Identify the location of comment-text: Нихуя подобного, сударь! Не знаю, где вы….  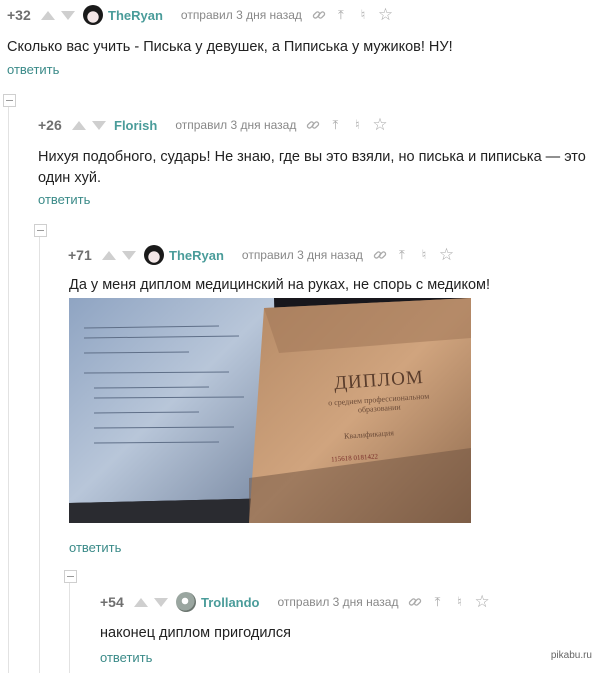
(312, 167).